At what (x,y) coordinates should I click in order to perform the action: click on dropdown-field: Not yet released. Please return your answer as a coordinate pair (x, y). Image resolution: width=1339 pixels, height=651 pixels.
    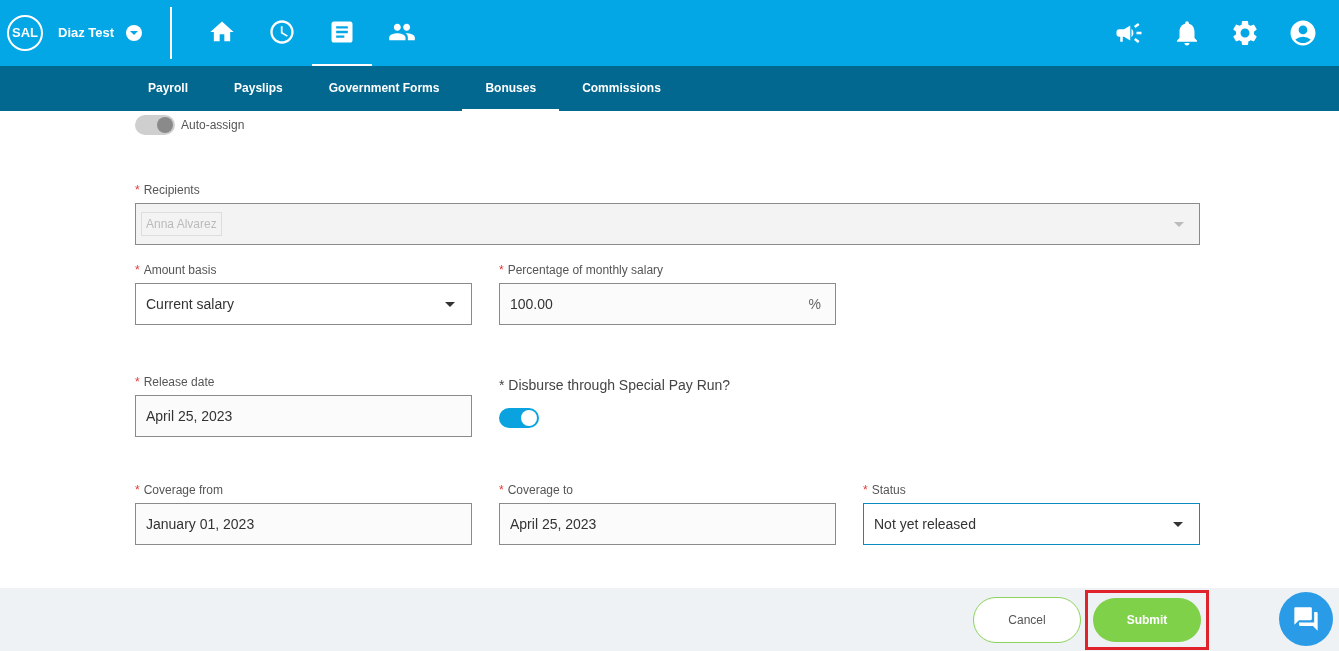
    Looking at the image, I should click on (1031, 524).